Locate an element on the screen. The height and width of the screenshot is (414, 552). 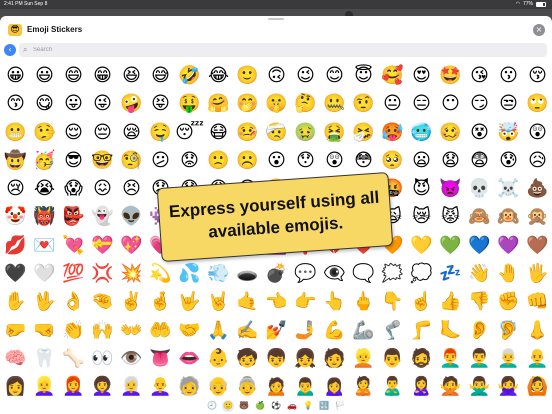
emoji-sticker: 😶 is located at coordinates (450, 104).